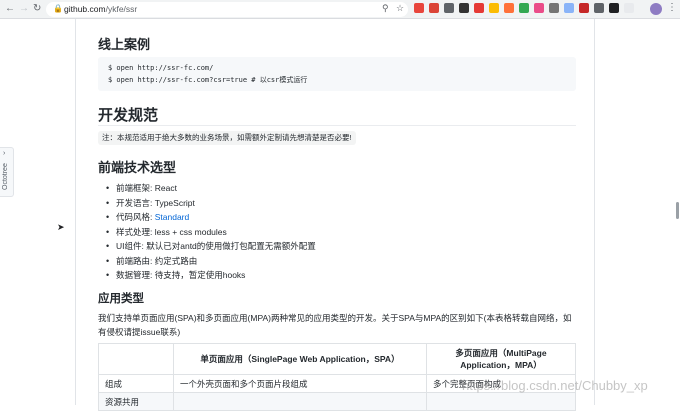  I want to click on heading-app-type: 应用类型, so click(121, 299).